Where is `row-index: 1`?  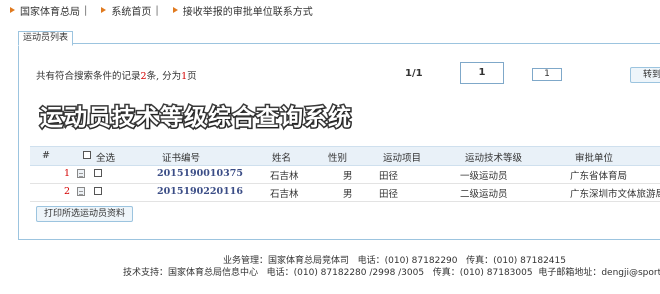 row-index: 1 is located at coordinates (67, 173).